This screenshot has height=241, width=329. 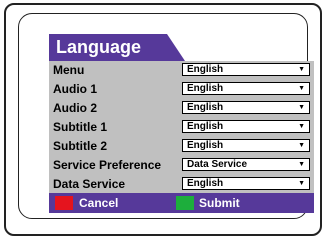 What do you see at coordinates (80, 146) in the screenshot?
I see `setting-label-subtitle-2: Subtitle 2` at bounding box center [80, 146].